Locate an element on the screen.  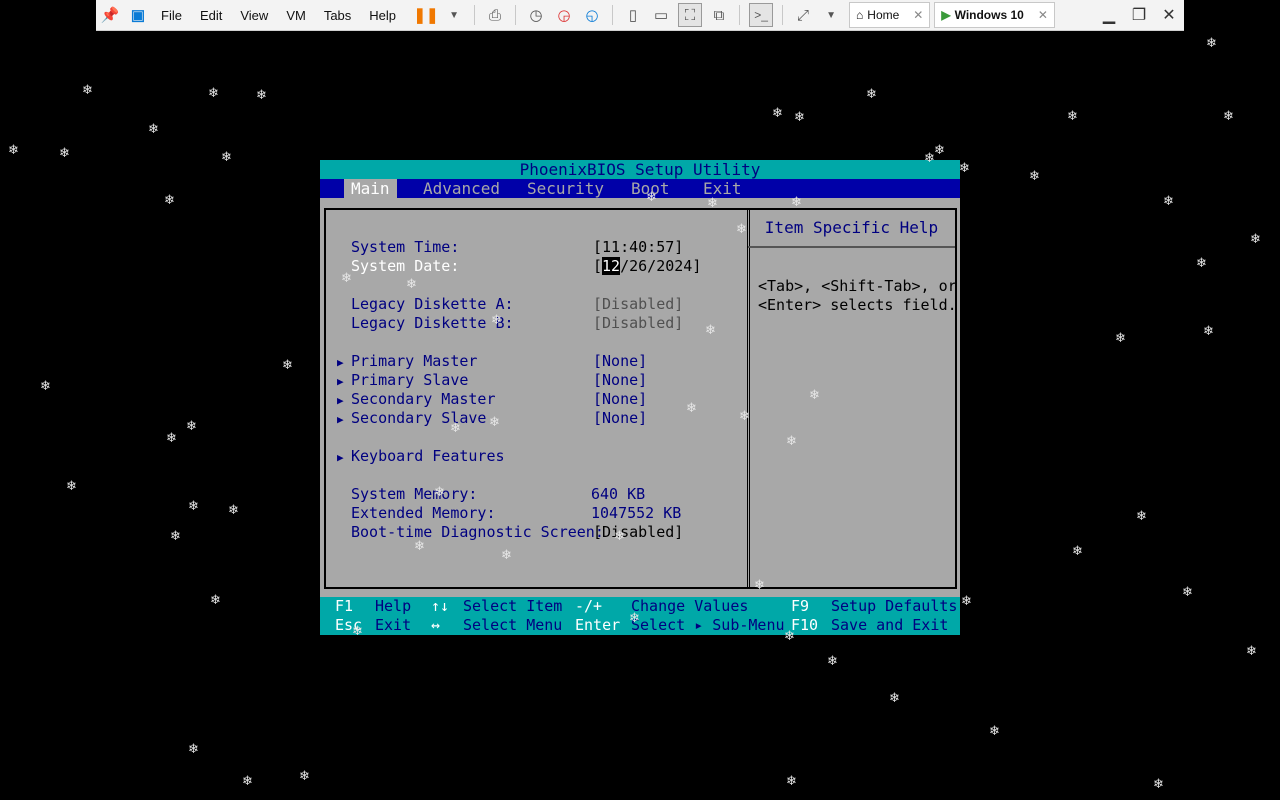
menu-vm: VM is located at coordinates (296, 15).